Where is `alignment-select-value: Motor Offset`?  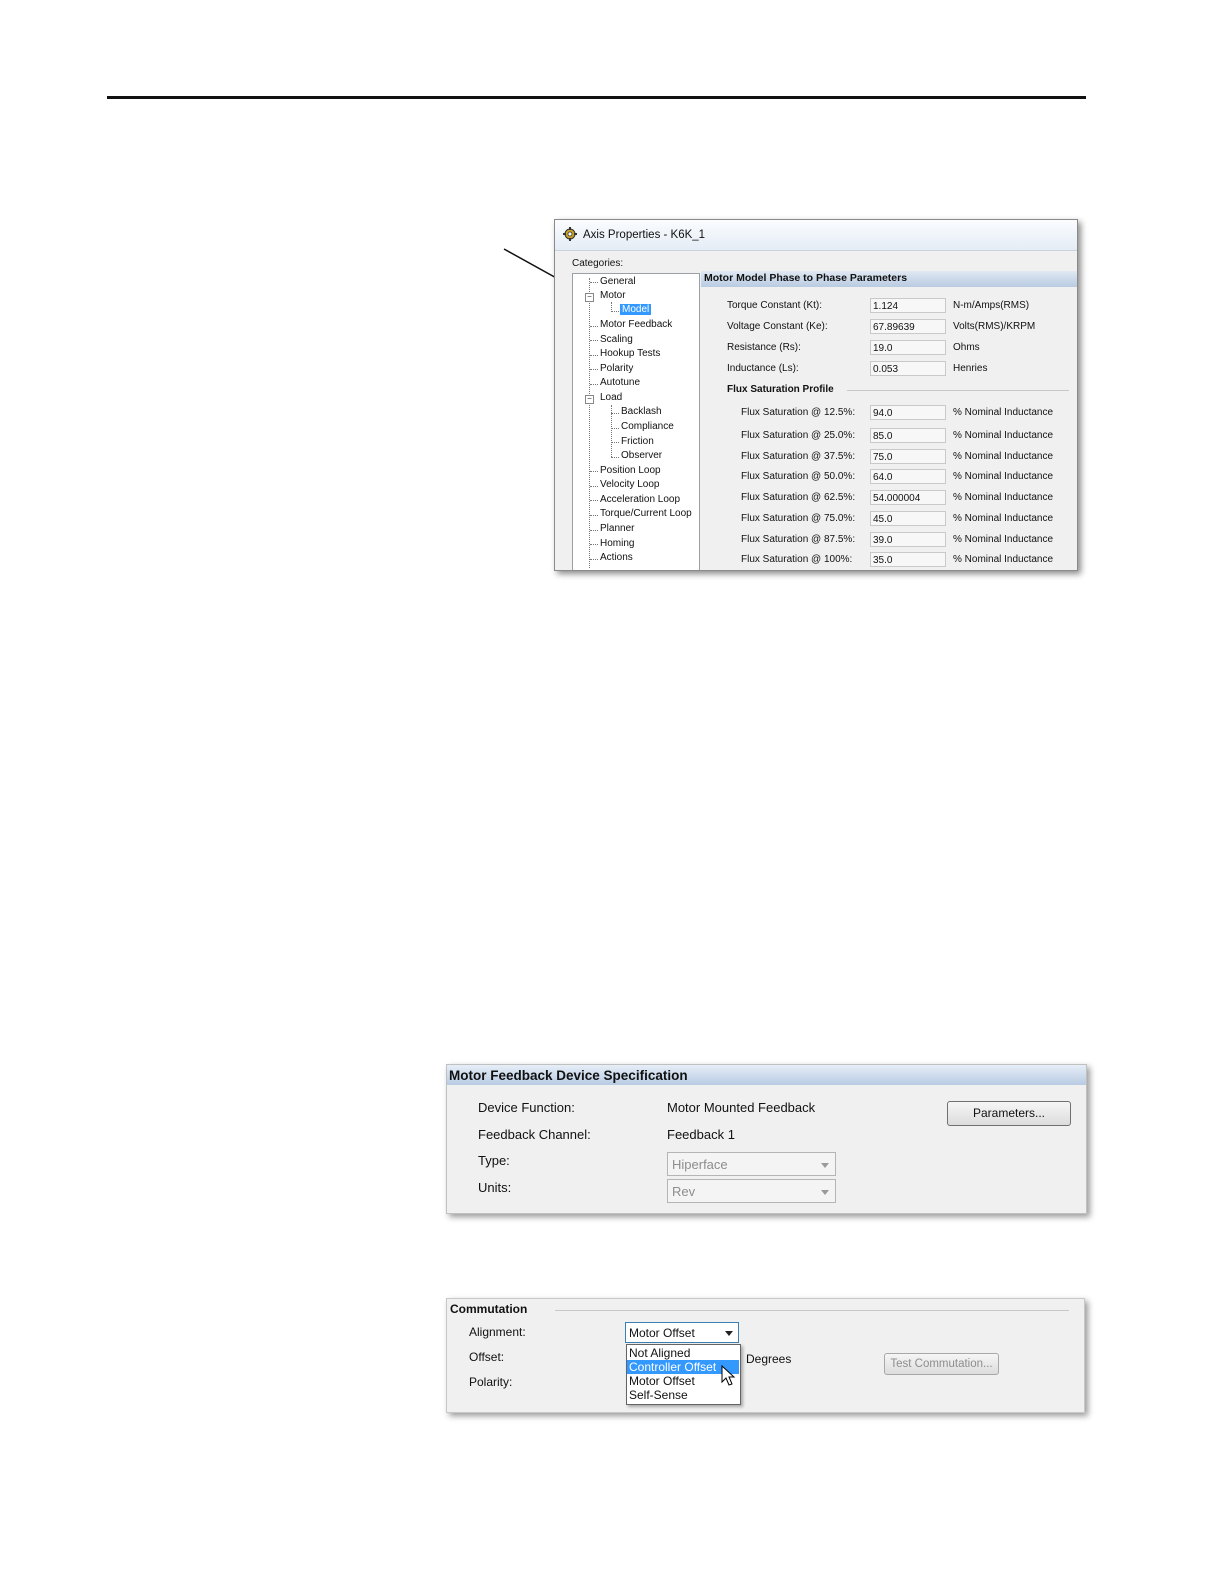 alignment-select-value: Motor Offset is located at coordinates (662, 1333).